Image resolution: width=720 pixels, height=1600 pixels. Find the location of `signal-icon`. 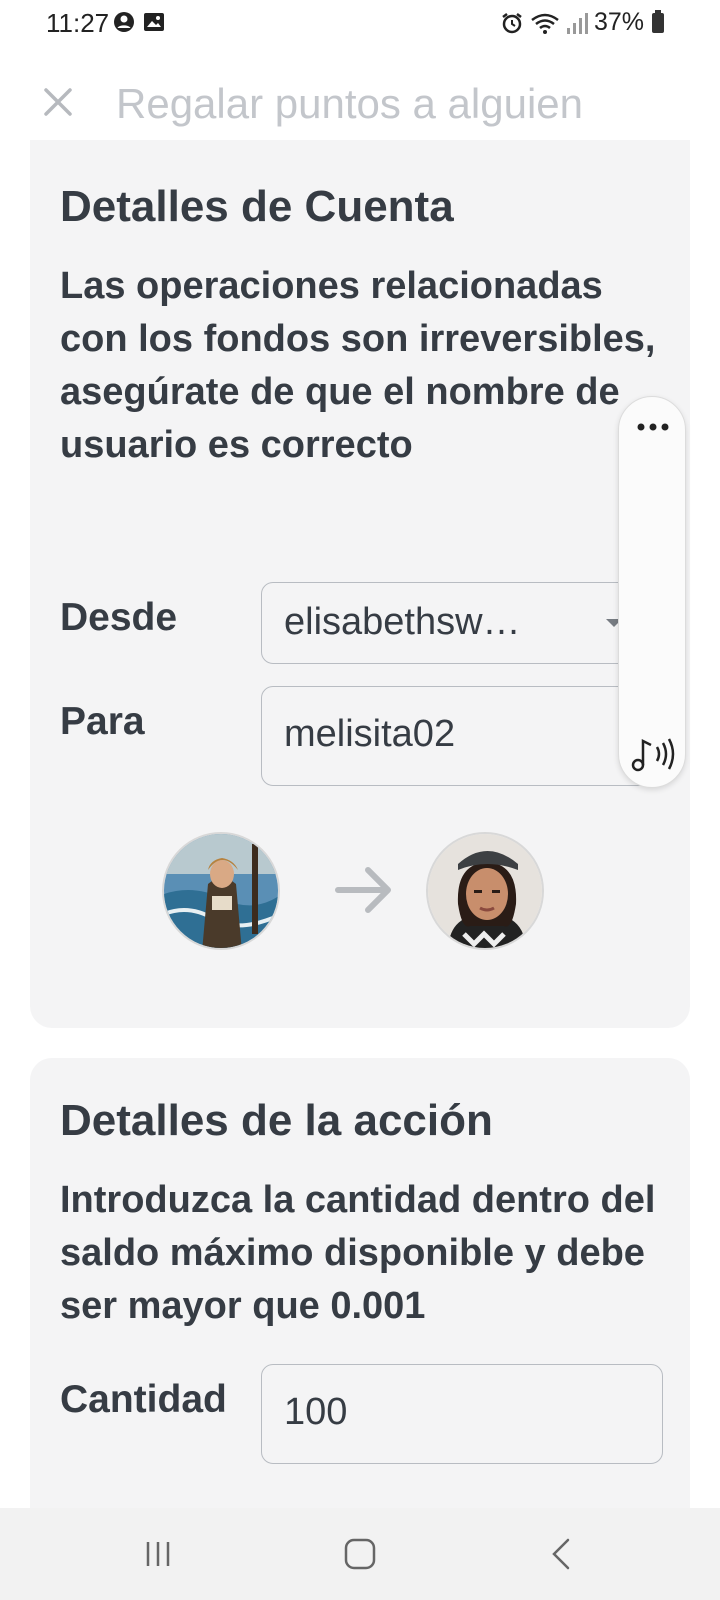

signal-icon is located at coordinates (577, 23).